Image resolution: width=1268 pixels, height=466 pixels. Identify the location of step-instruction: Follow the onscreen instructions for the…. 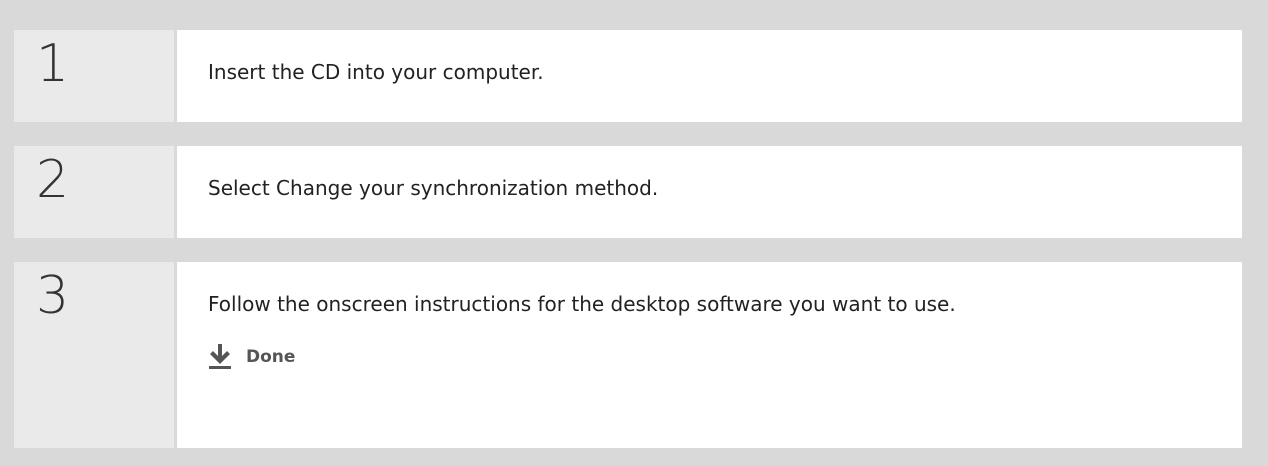
(582, 304).